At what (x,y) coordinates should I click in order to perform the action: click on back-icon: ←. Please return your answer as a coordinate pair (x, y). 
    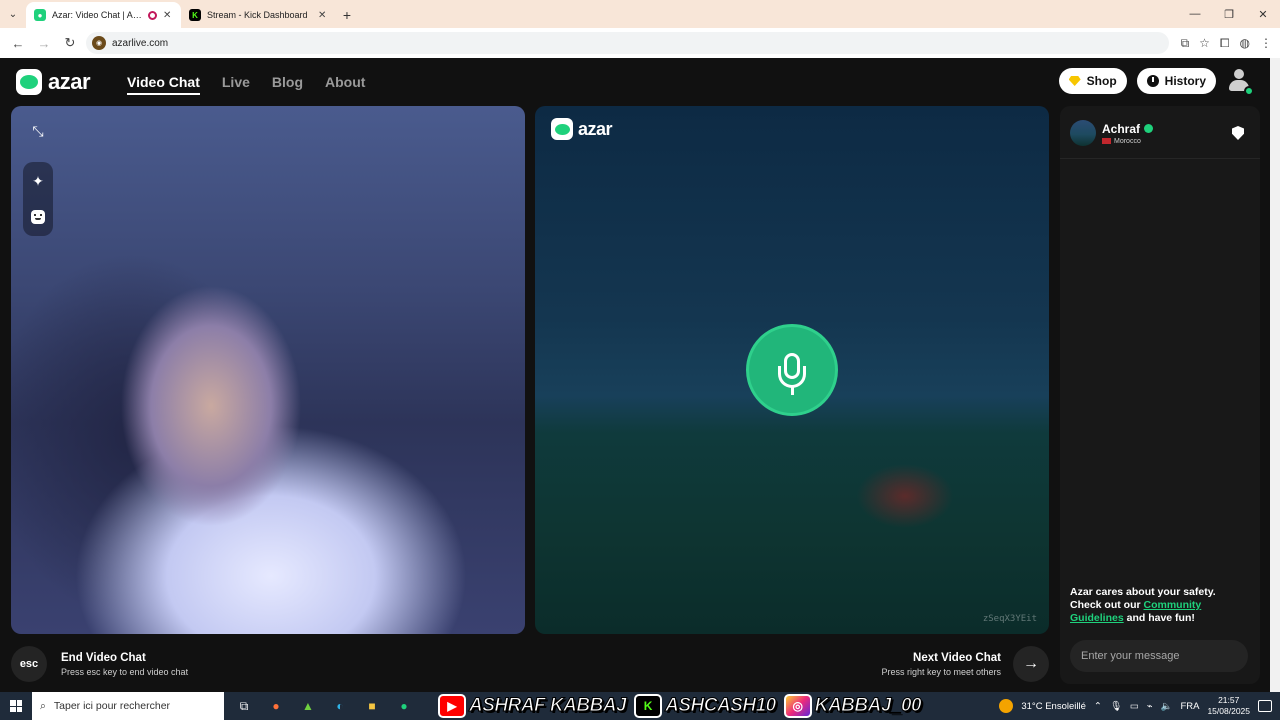
    Looking at the image, I should click on (18, 43).